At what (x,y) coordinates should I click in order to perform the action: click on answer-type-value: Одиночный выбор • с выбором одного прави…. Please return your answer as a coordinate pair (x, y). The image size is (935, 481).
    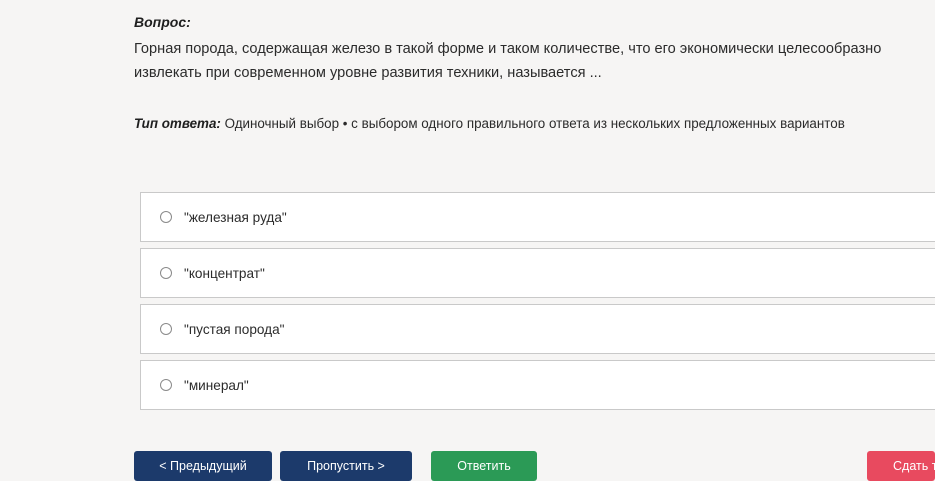
    Looking at the image, I should click on (532, 123).